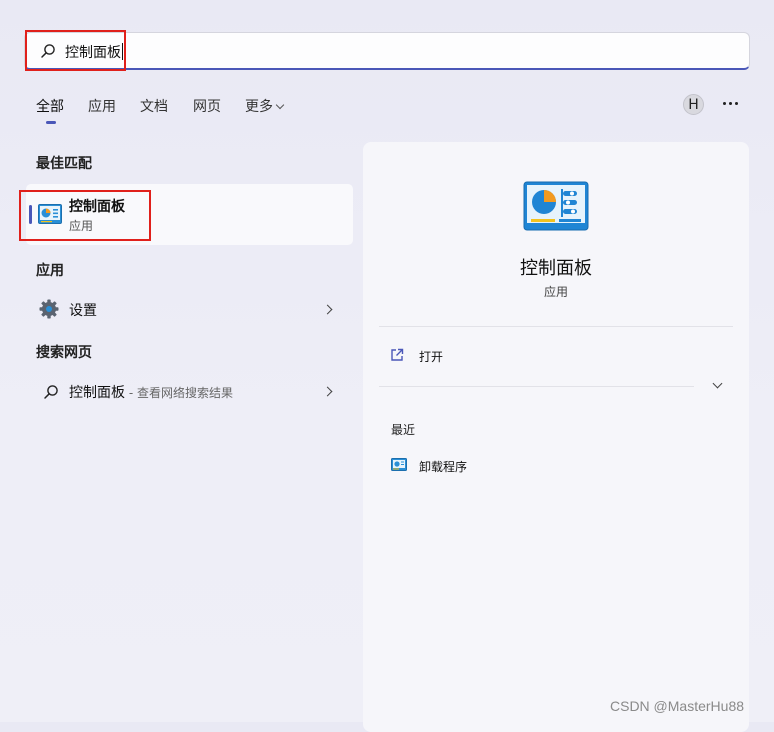  I want to click on section-web-search: 搜索网页, so click(64, 353).